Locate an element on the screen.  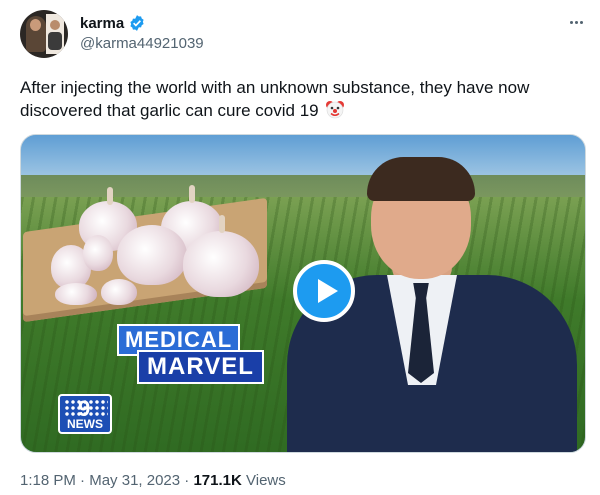
clown-face-icon is located at coordinates (335, 112).